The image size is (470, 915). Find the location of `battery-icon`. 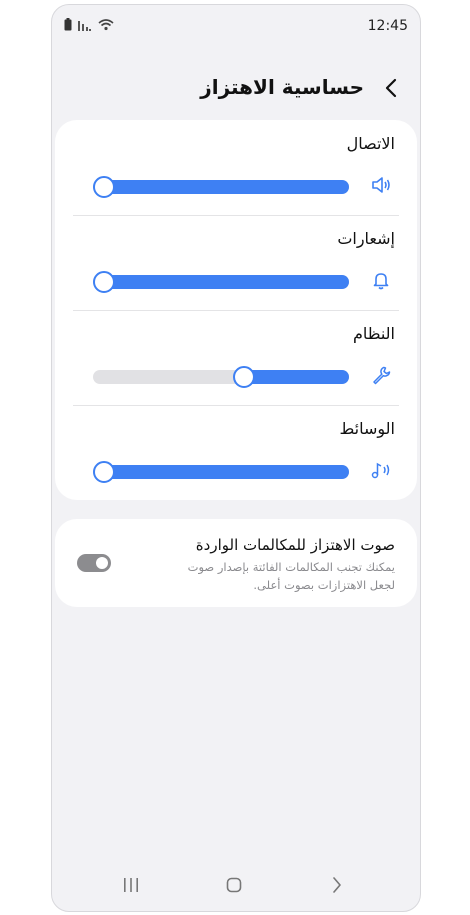

battery-icon is located at coordinates (68, 25).